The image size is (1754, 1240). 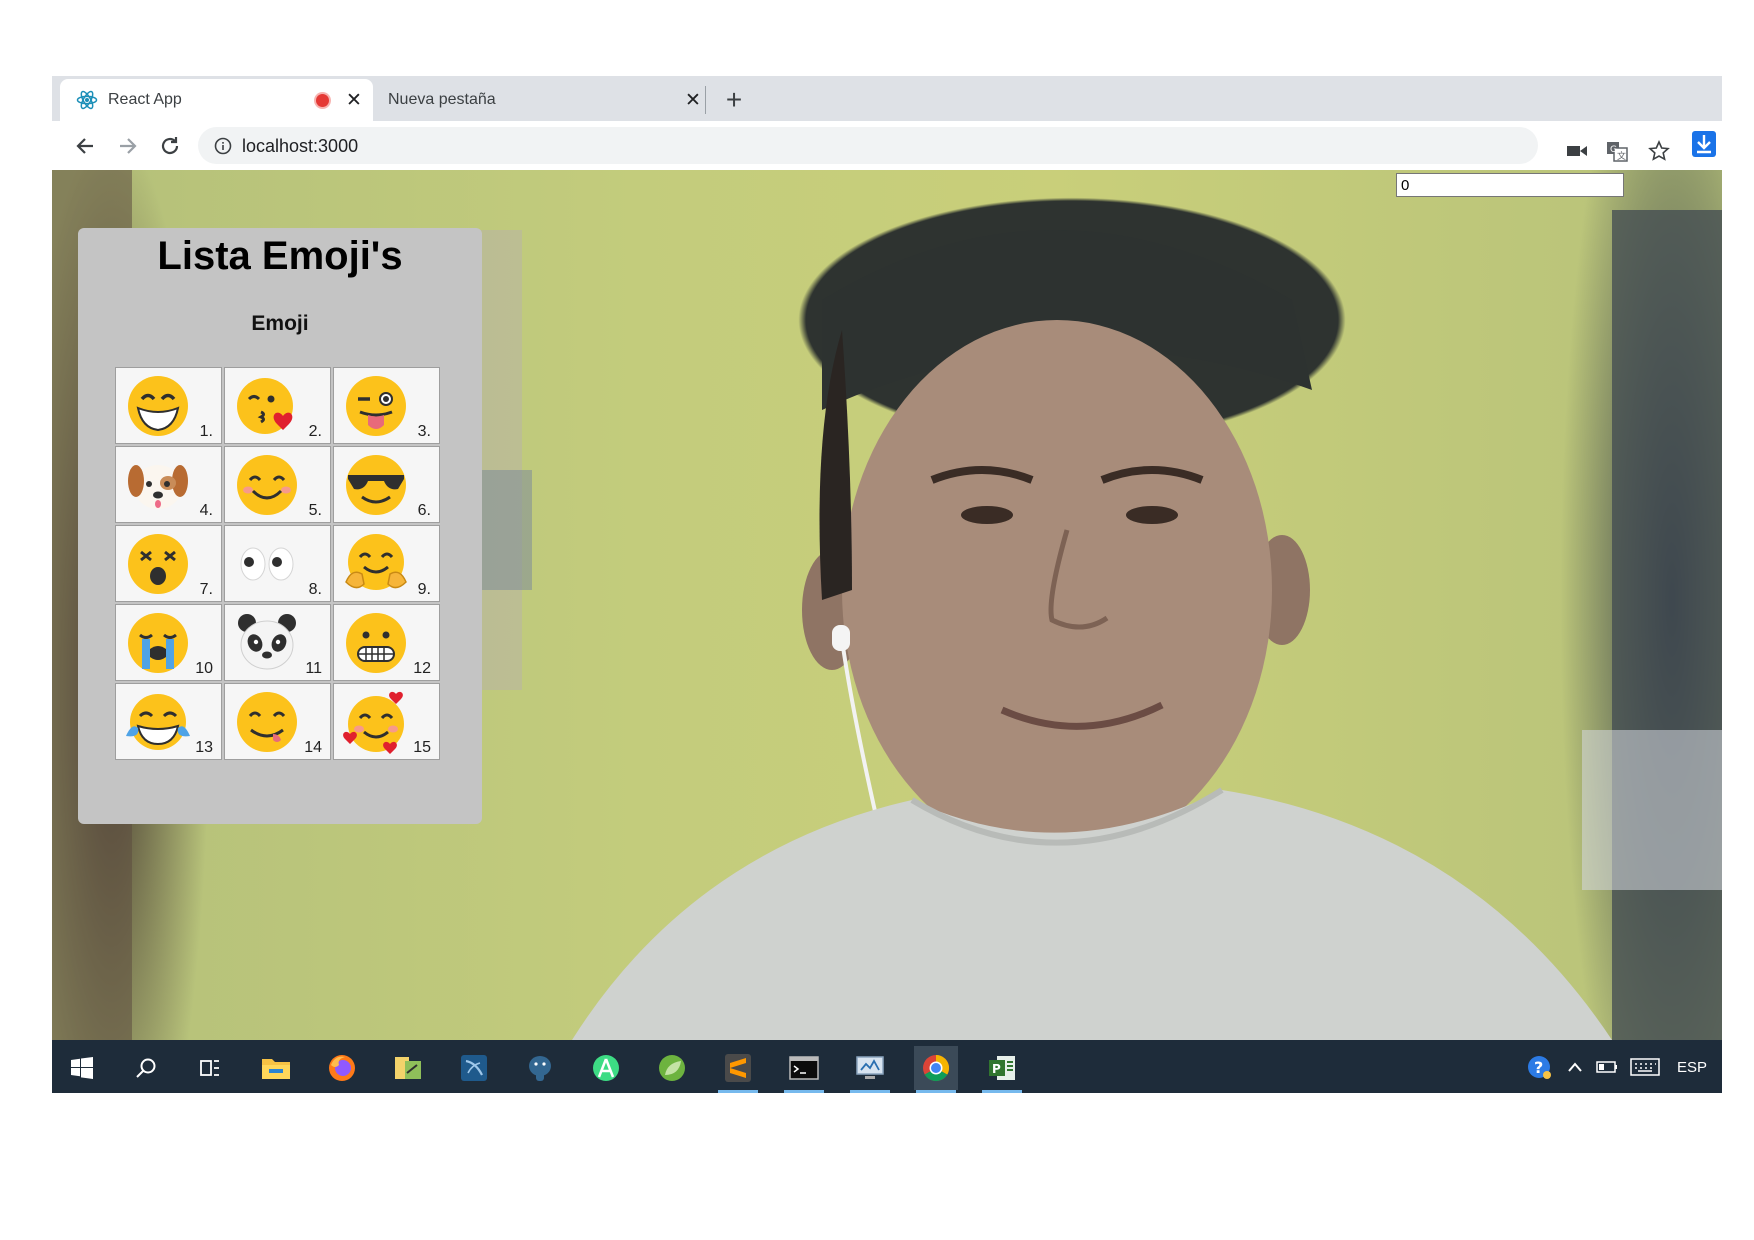 I want to click on reload-button, so click(x=170, y=146).